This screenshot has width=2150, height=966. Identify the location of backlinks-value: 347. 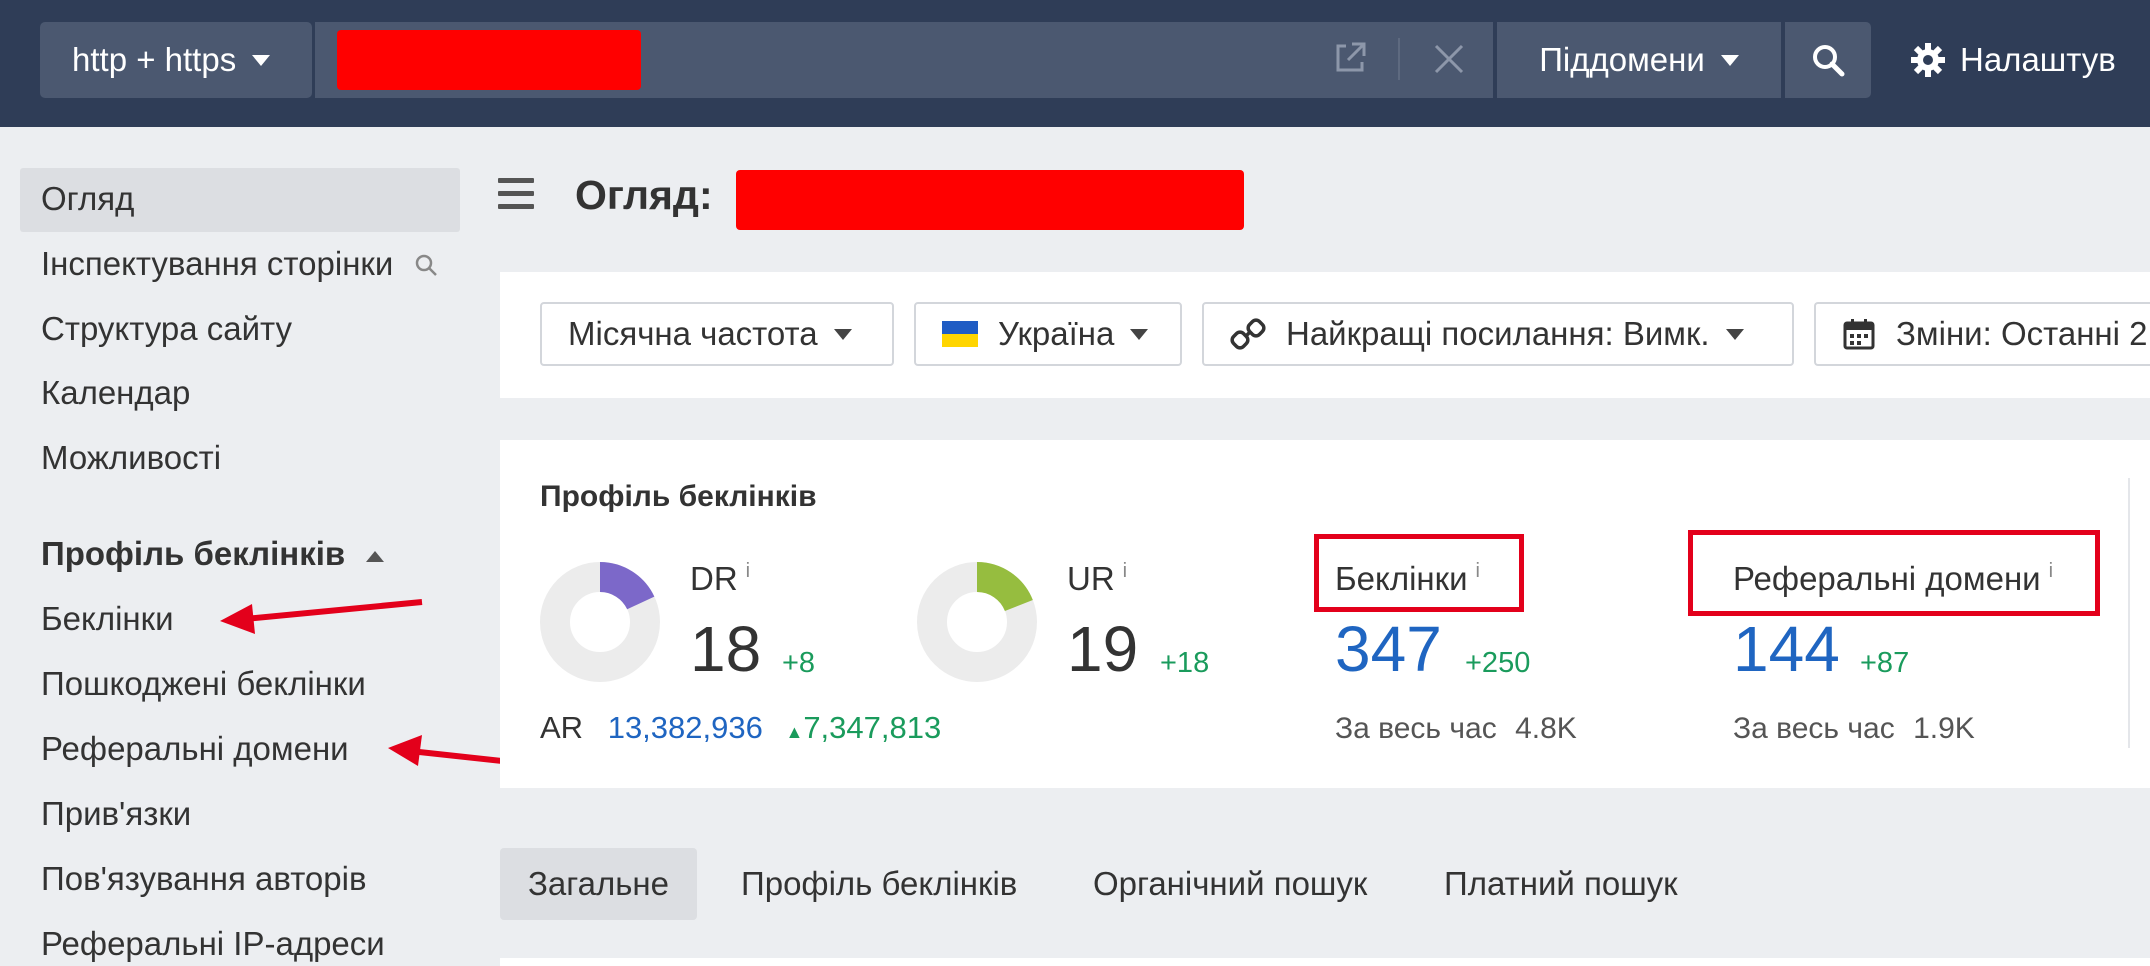
(1388, 649).